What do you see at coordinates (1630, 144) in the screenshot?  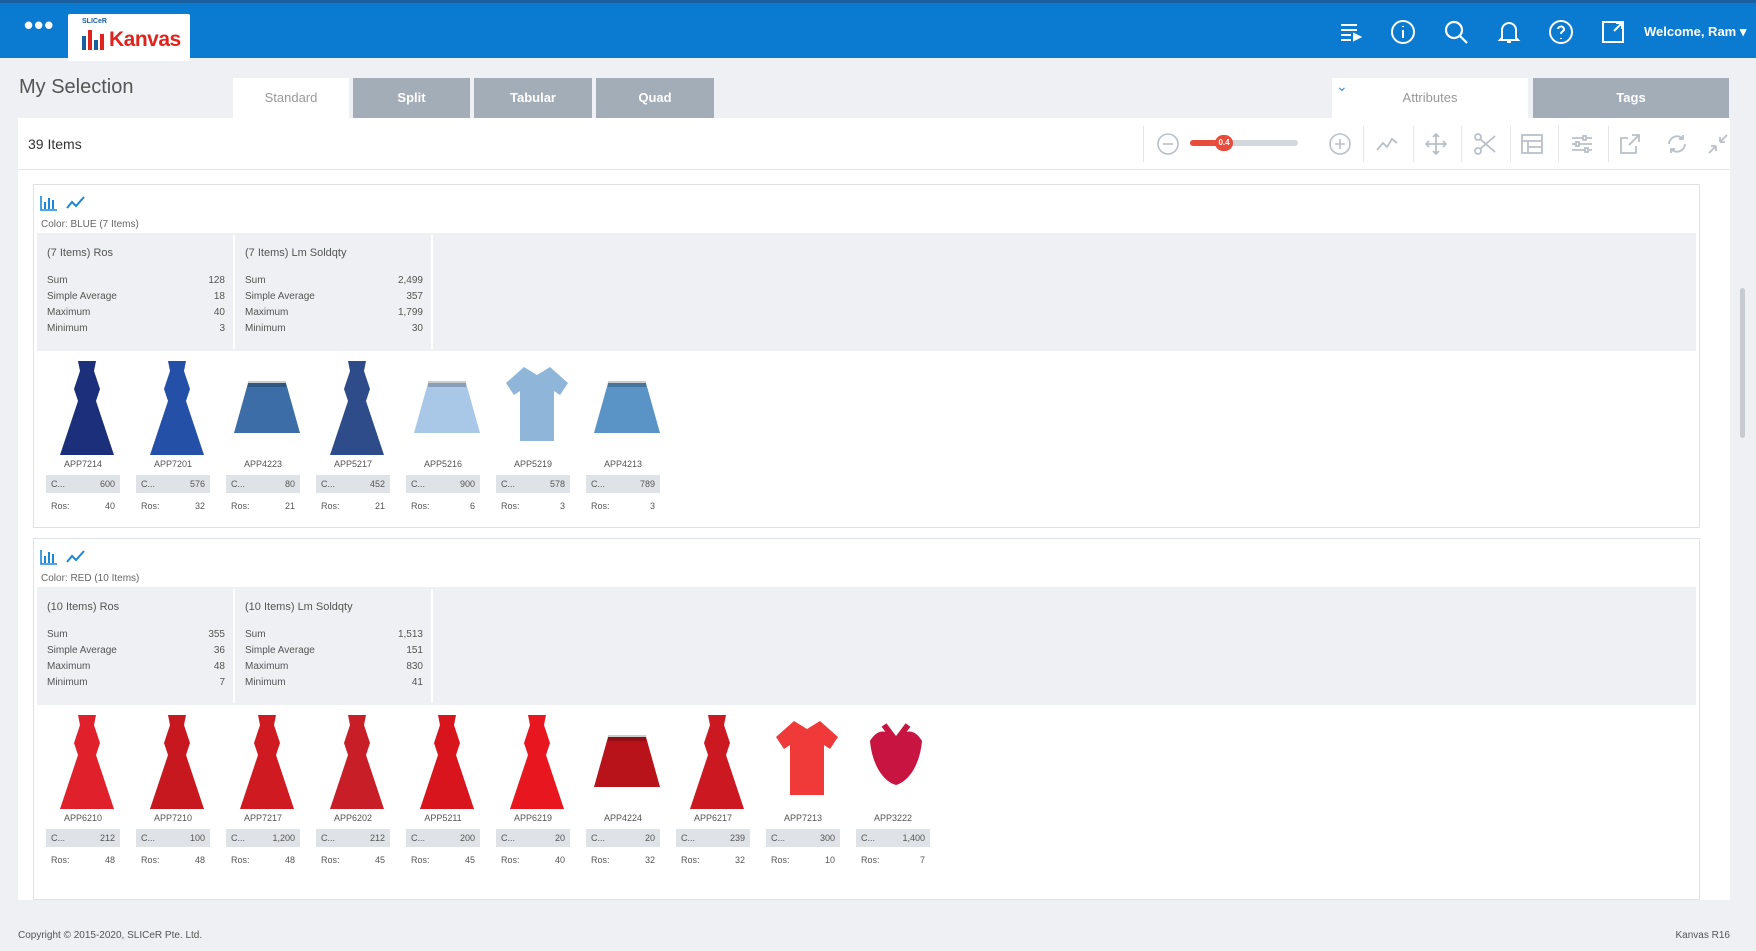 I see `export-icon` at bounding box center [1630, 144].